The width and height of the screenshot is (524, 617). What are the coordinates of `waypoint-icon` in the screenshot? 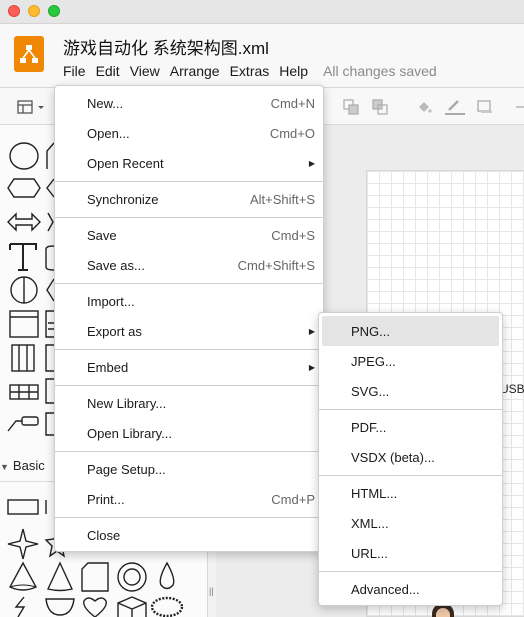 It's located at (519, 107).